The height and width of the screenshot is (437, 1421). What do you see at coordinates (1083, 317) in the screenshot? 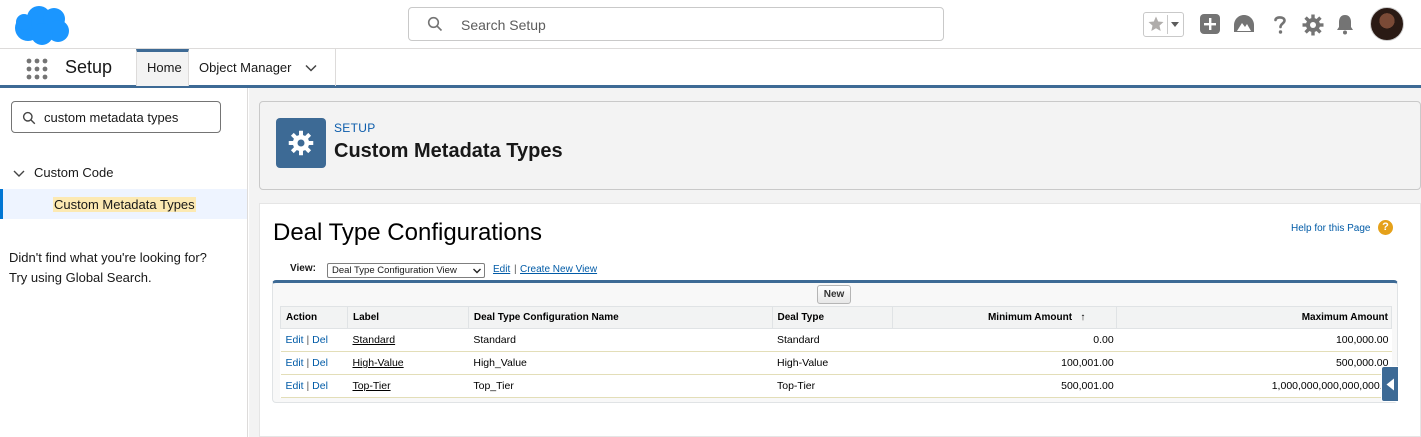
I see `sort-ascending-icon: ↑` at bounding box center [1083, 317].